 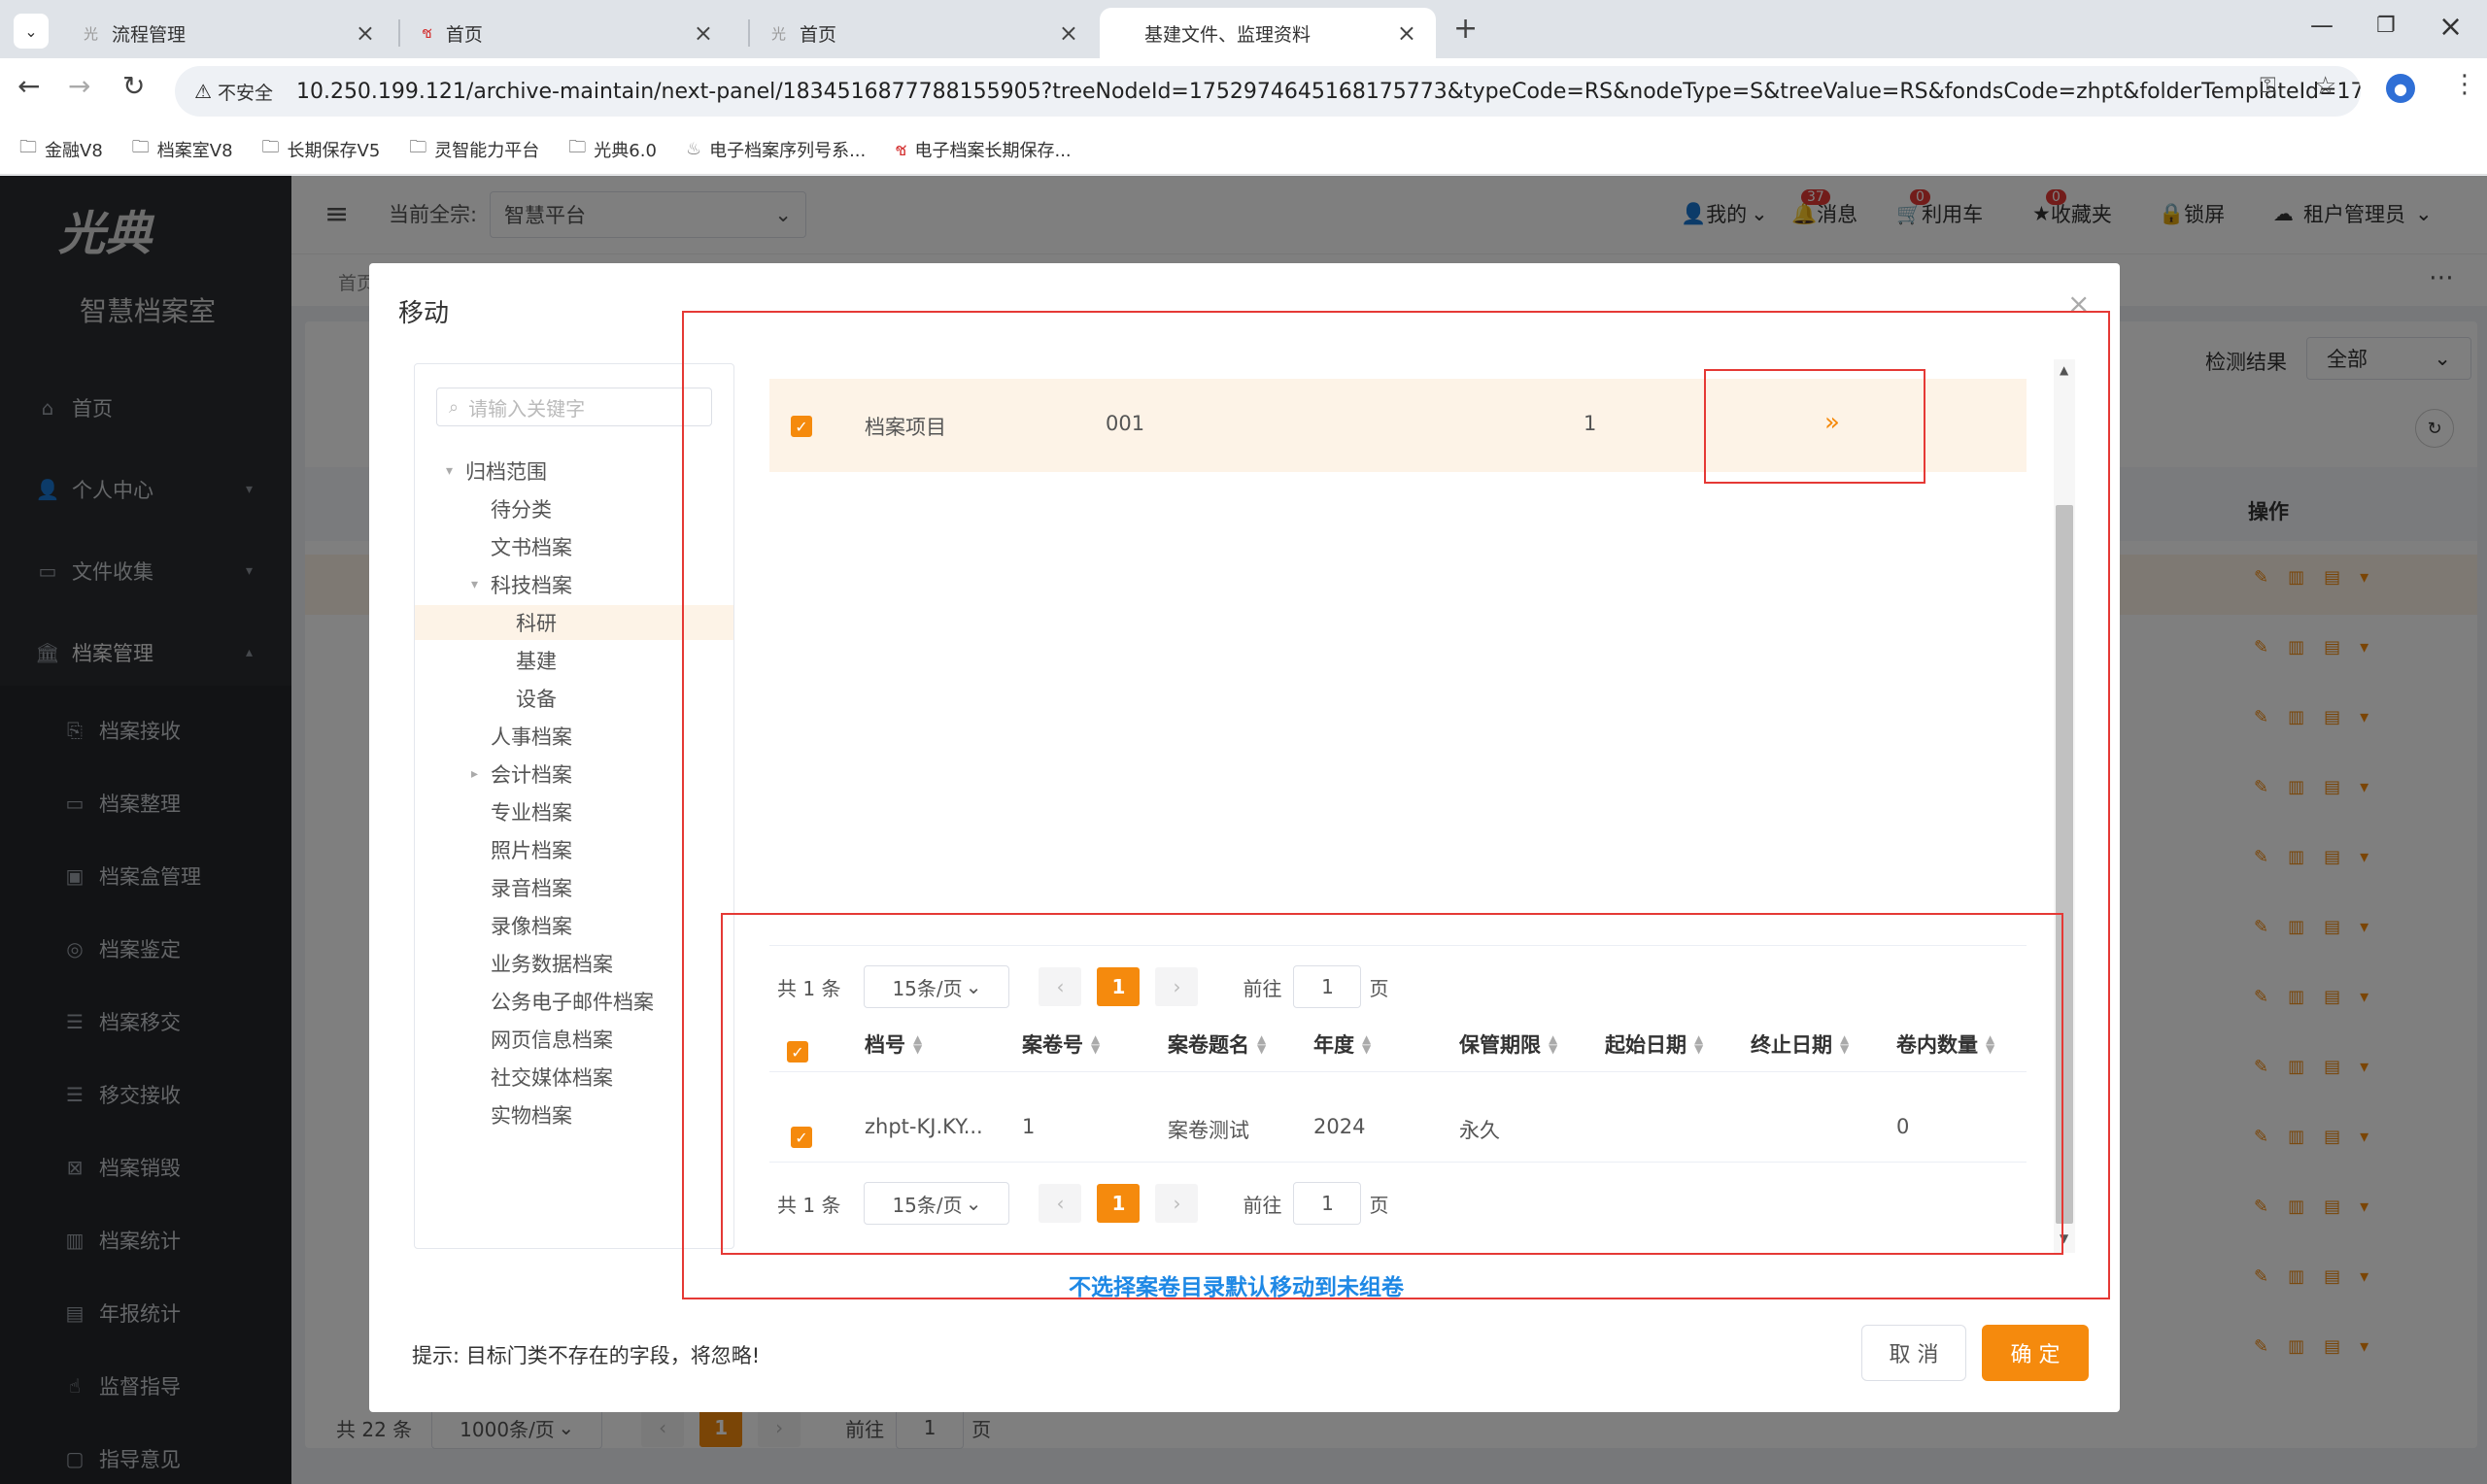 What do you see at coordinates (536, 623) in the screenshot?
I see `tree-node-label: 科研` at bounding box center [536, 623].